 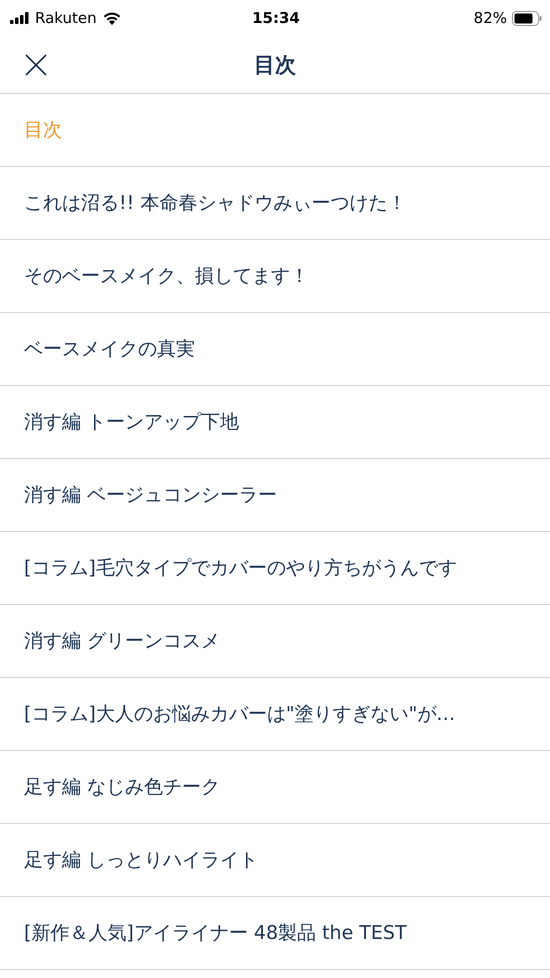 What do you see at coordinates (20, 18) in the screenshot?
I see `signal-icon` at bounding box center [20, 18].